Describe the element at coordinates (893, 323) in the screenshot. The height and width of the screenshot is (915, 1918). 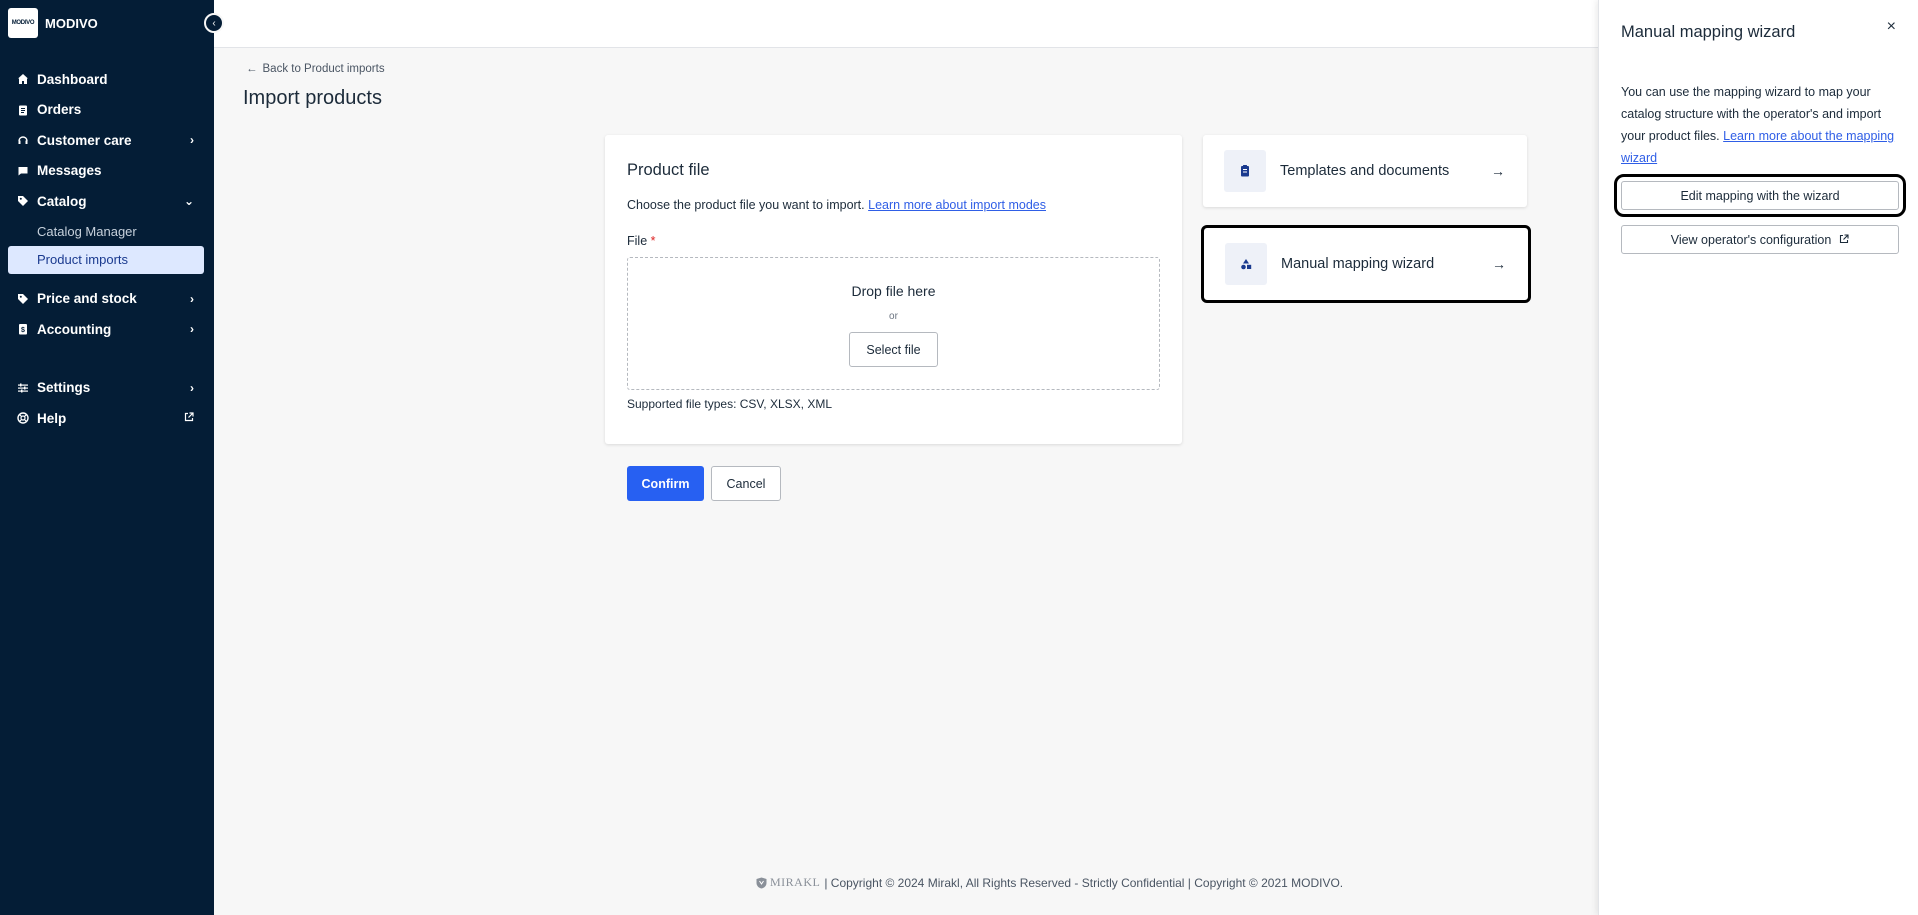
I see `file-dropzone: Drop file here or Select file` at that location.